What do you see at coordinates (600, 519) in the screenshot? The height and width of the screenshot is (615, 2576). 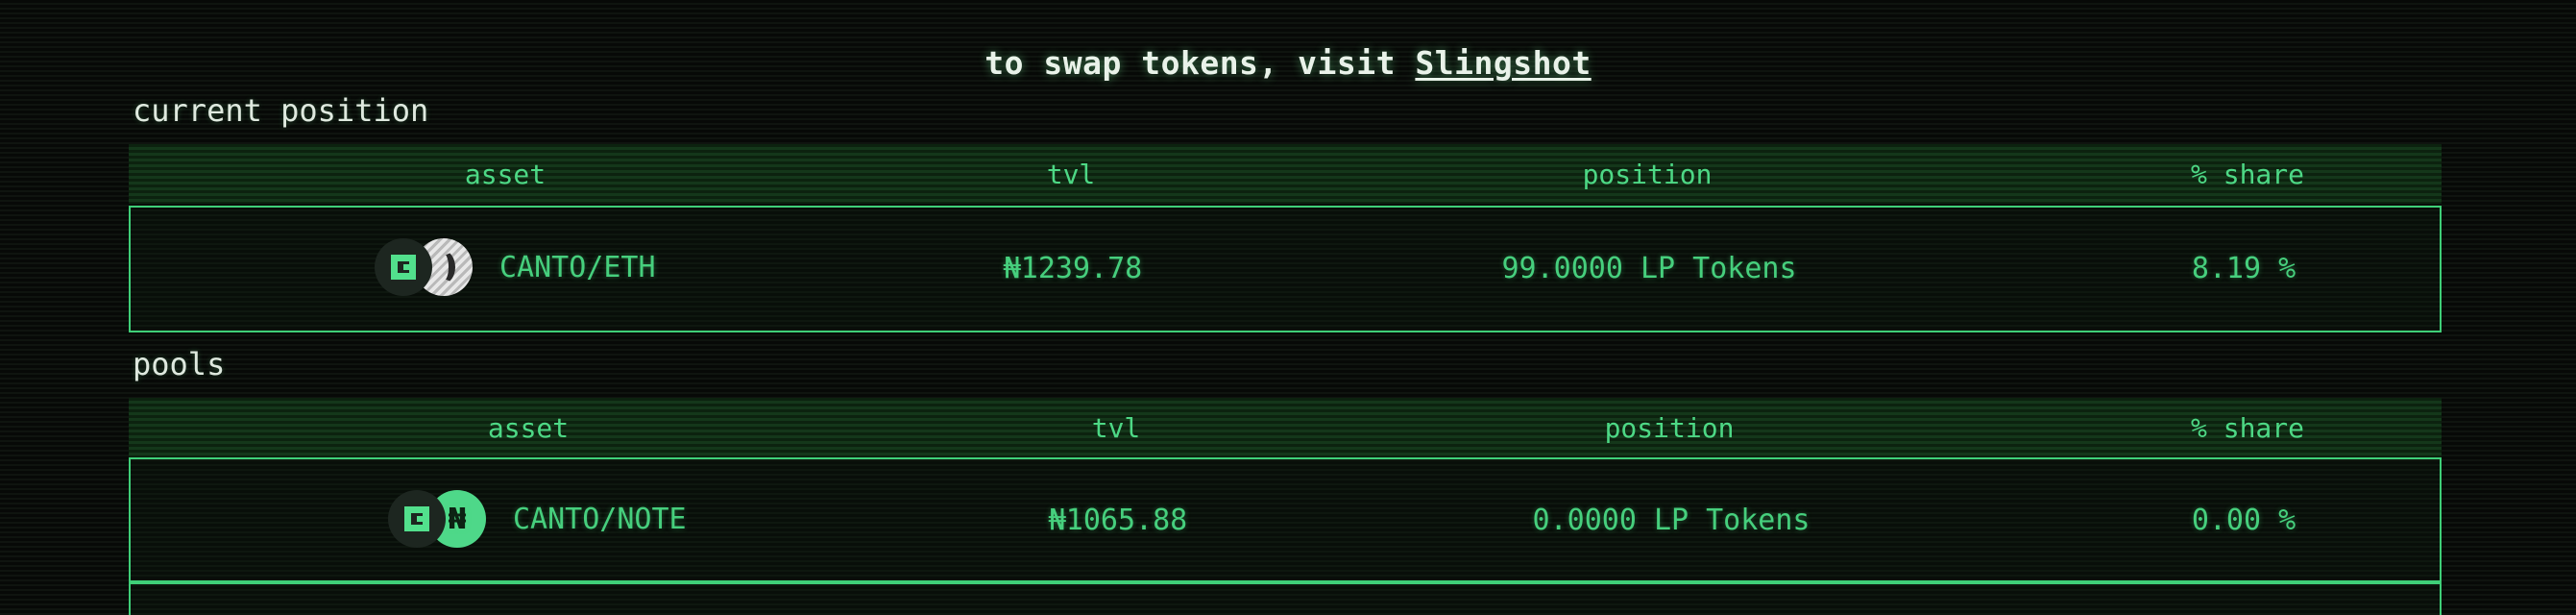 I see `asset-name: CANTO/NOTE` at bounding box center [600, 519].